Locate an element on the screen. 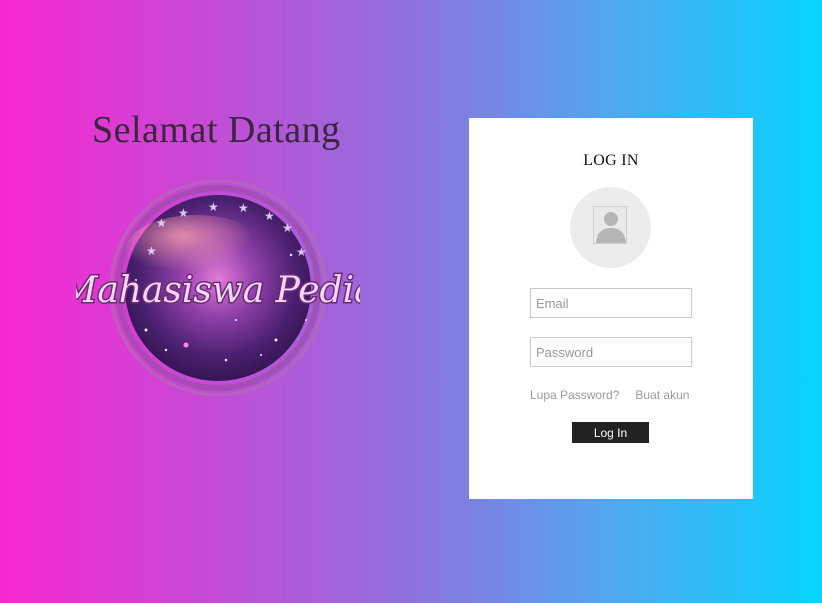 The width and height of the screenshot is (822, 603). mahasiswa-pedia-logo: ★ ★ ★ ★ ★ ★ ★ ★ Mahasiswa Pedia is located at coordinates (218, 288).